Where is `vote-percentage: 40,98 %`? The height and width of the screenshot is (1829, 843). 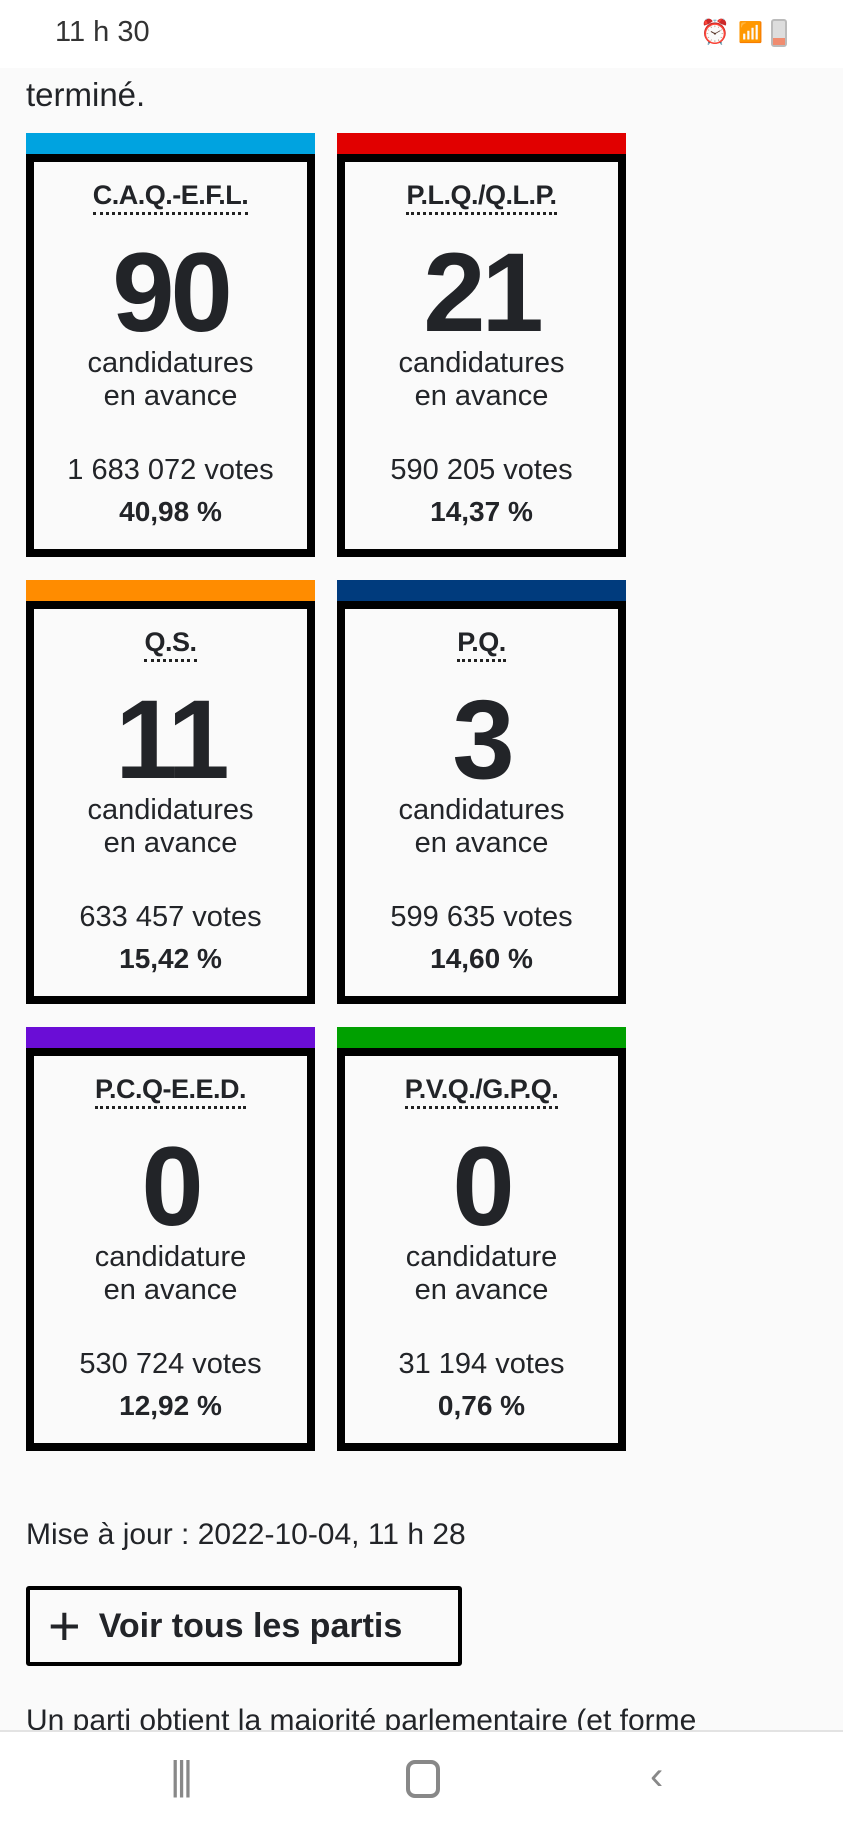
vote-percentage: 40,98 % is located at coordinates (170, 511).